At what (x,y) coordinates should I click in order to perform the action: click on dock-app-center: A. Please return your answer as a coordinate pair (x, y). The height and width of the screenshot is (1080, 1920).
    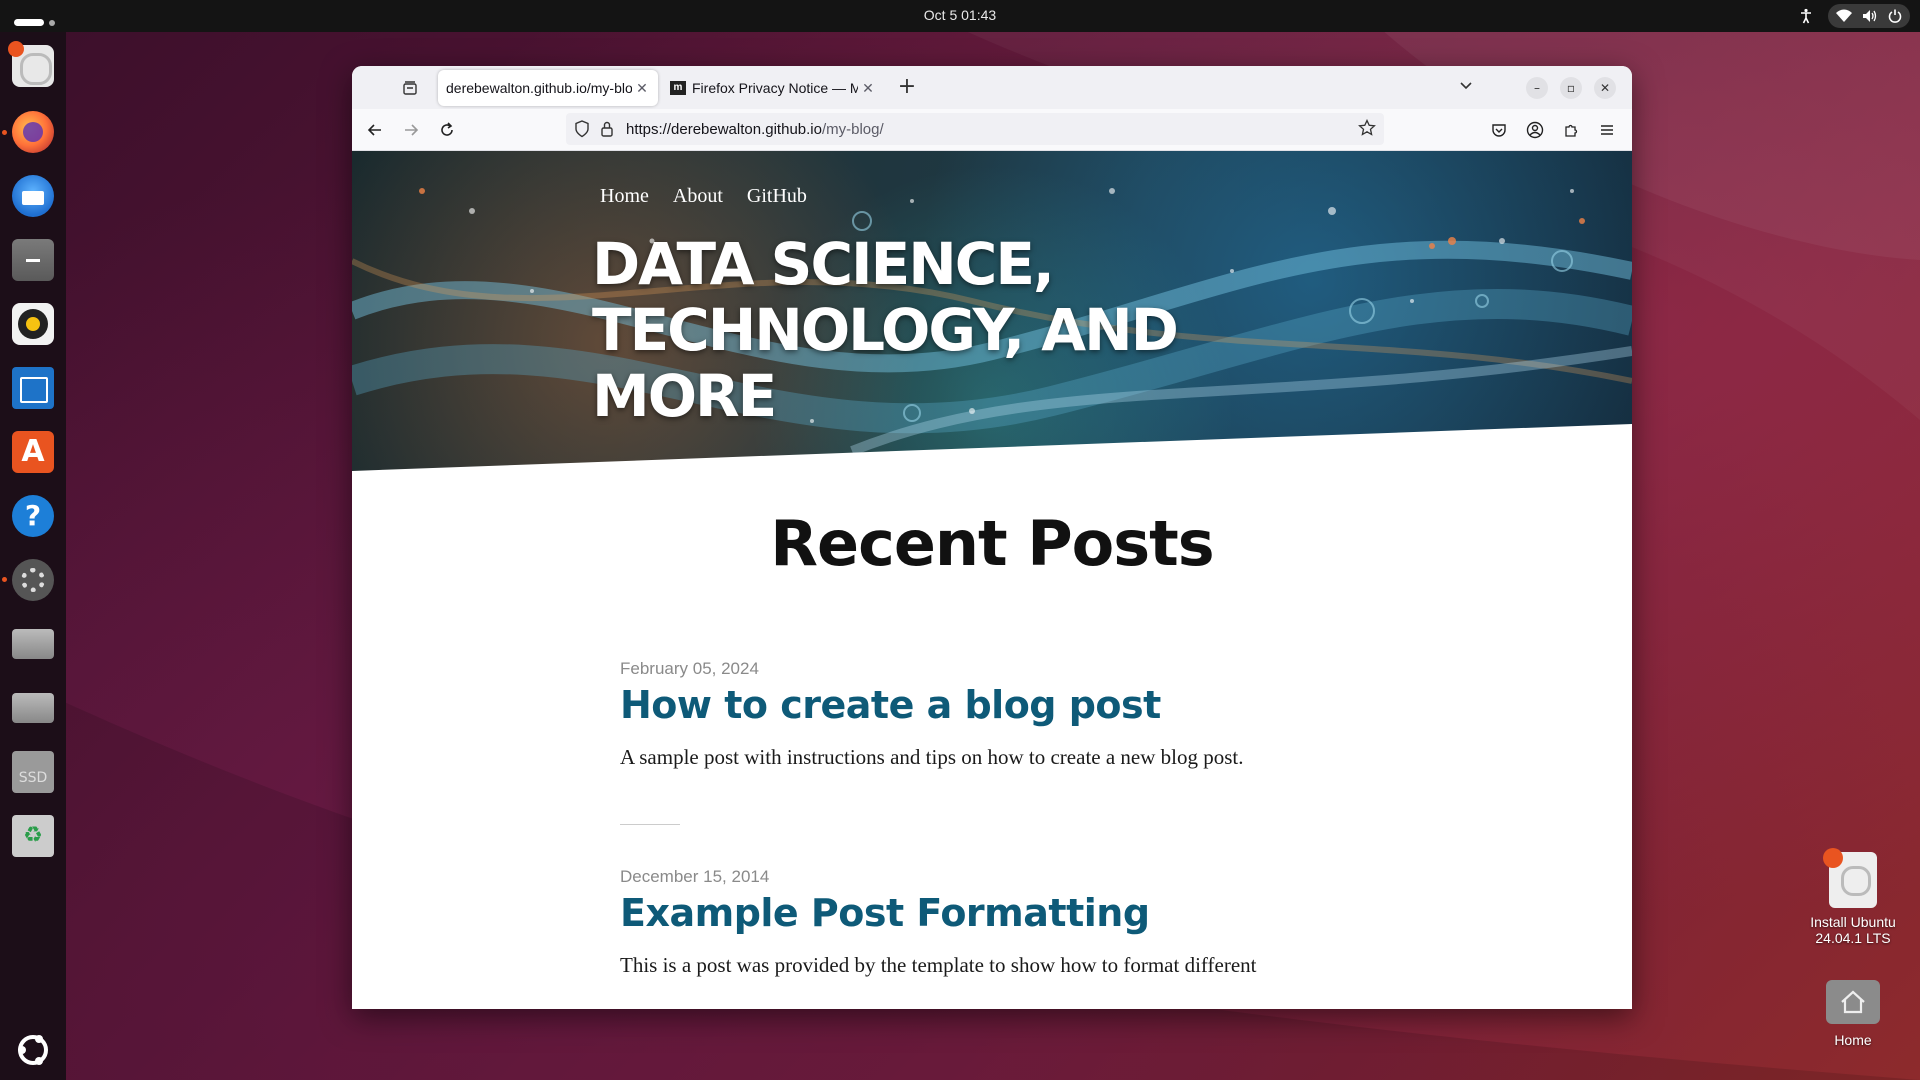
    Looking at the image, I should click on (33, 452).